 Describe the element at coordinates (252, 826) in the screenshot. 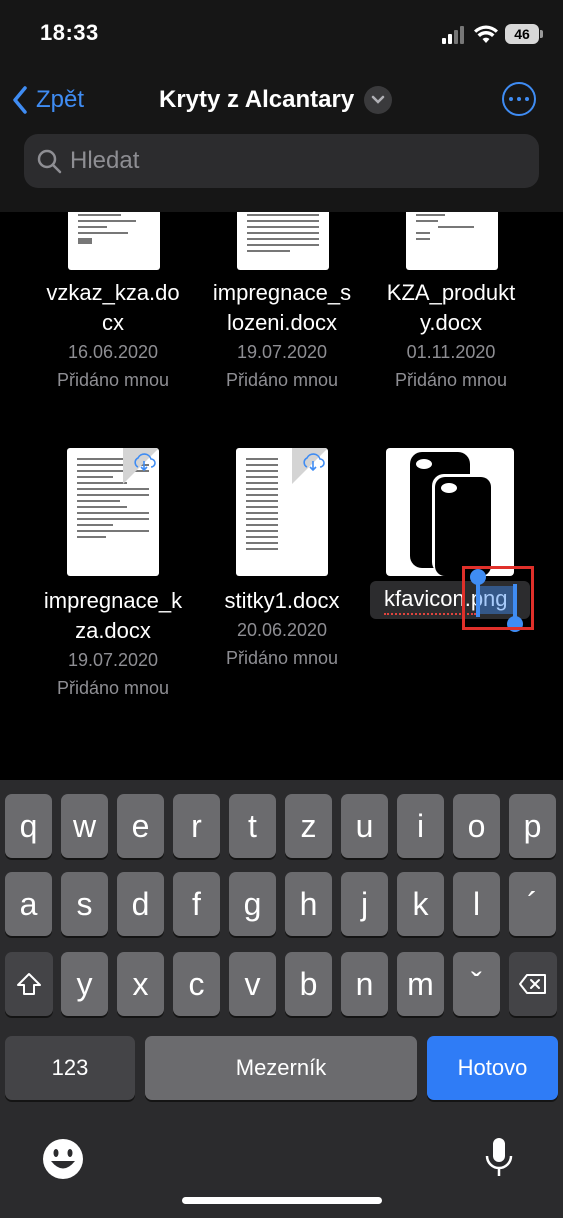

I see `key-t: t` at that location.